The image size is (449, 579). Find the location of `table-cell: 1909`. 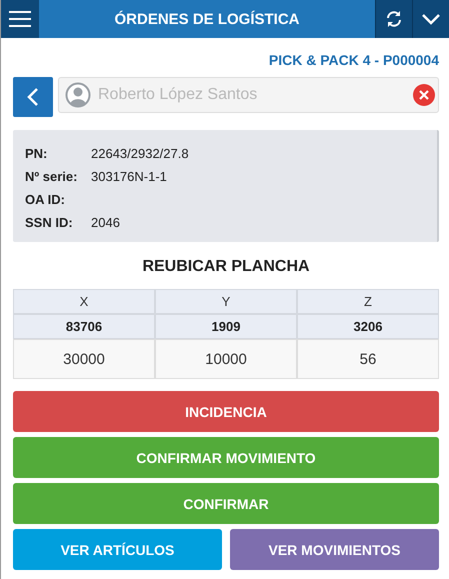

table-cell: 1909 is located at coordinates (226, 326).